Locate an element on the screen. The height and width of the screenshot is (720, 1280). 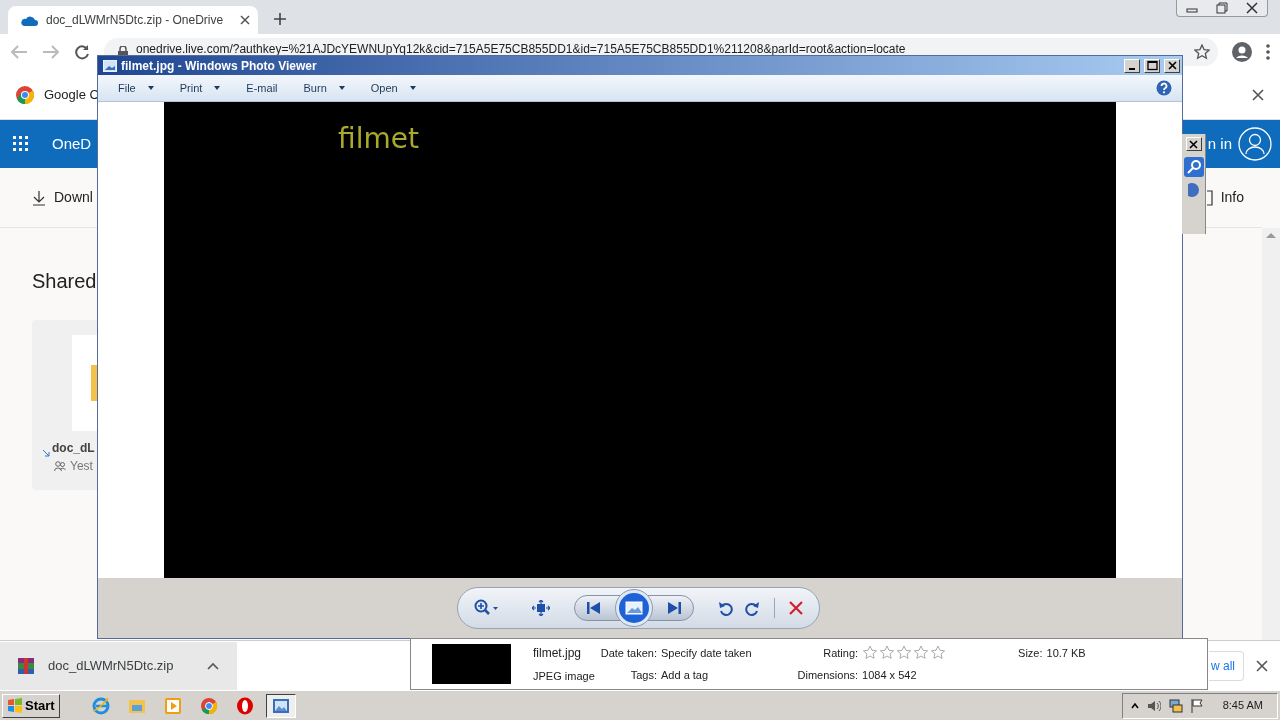
field-label: Size: is located at coordinates (1030, 653).